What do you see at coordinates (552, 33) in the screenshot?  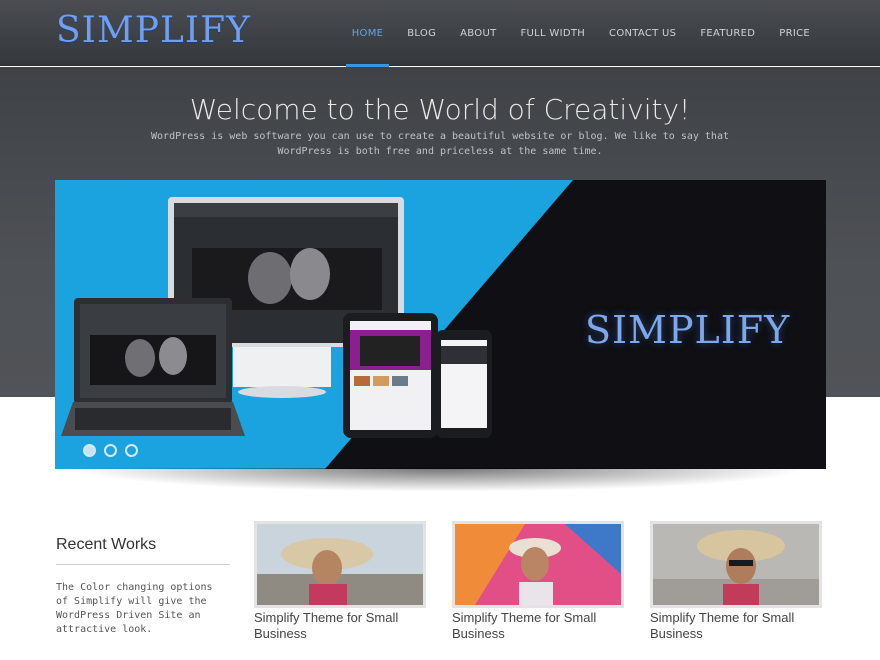 I see `nav-item-full-width: FULL WIDTH` at bounding box center [552, 33].